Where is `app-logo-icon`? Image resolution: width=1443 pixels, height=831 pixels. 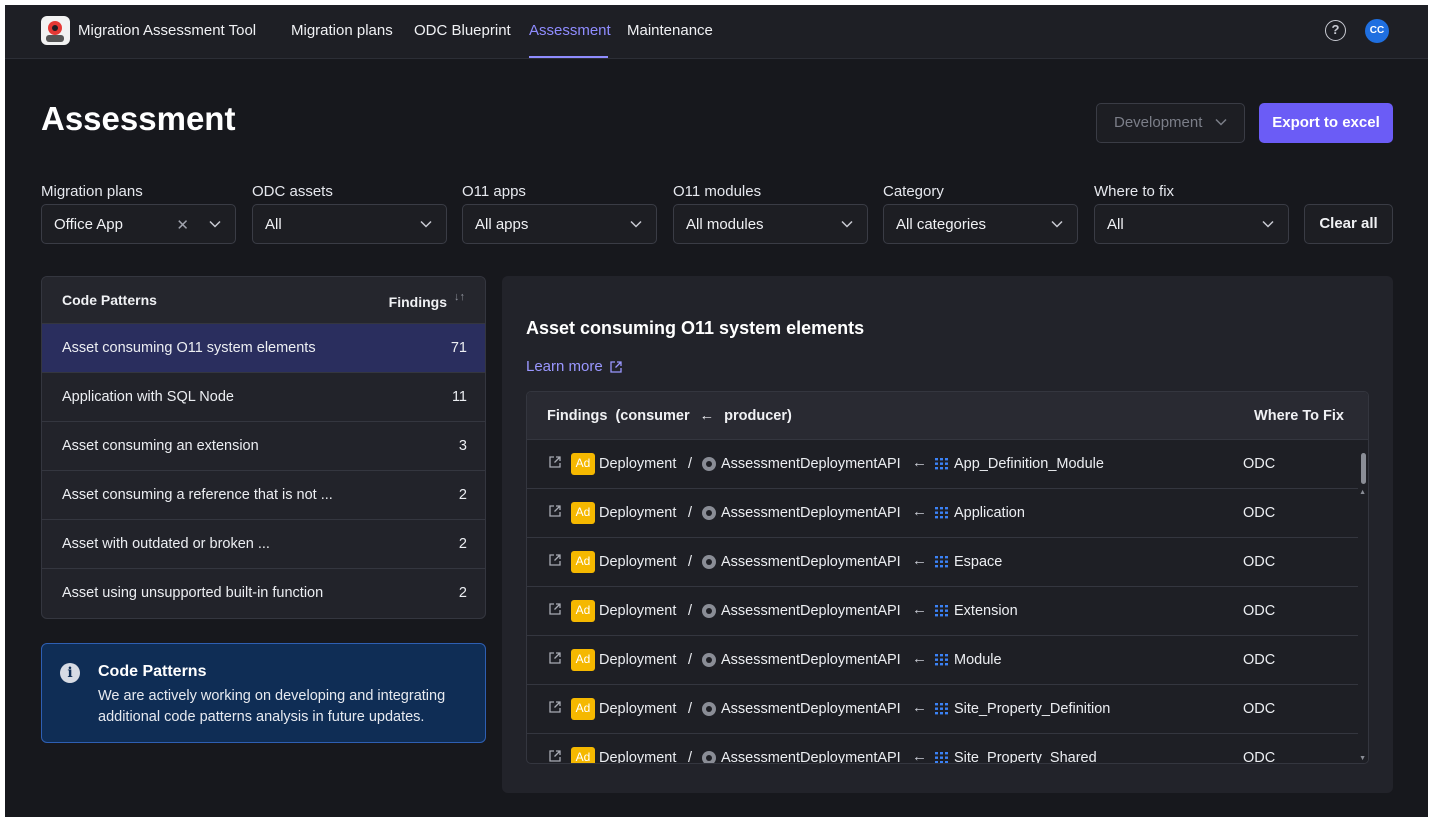 app-logo-icon is located at coordinates (55, 30).